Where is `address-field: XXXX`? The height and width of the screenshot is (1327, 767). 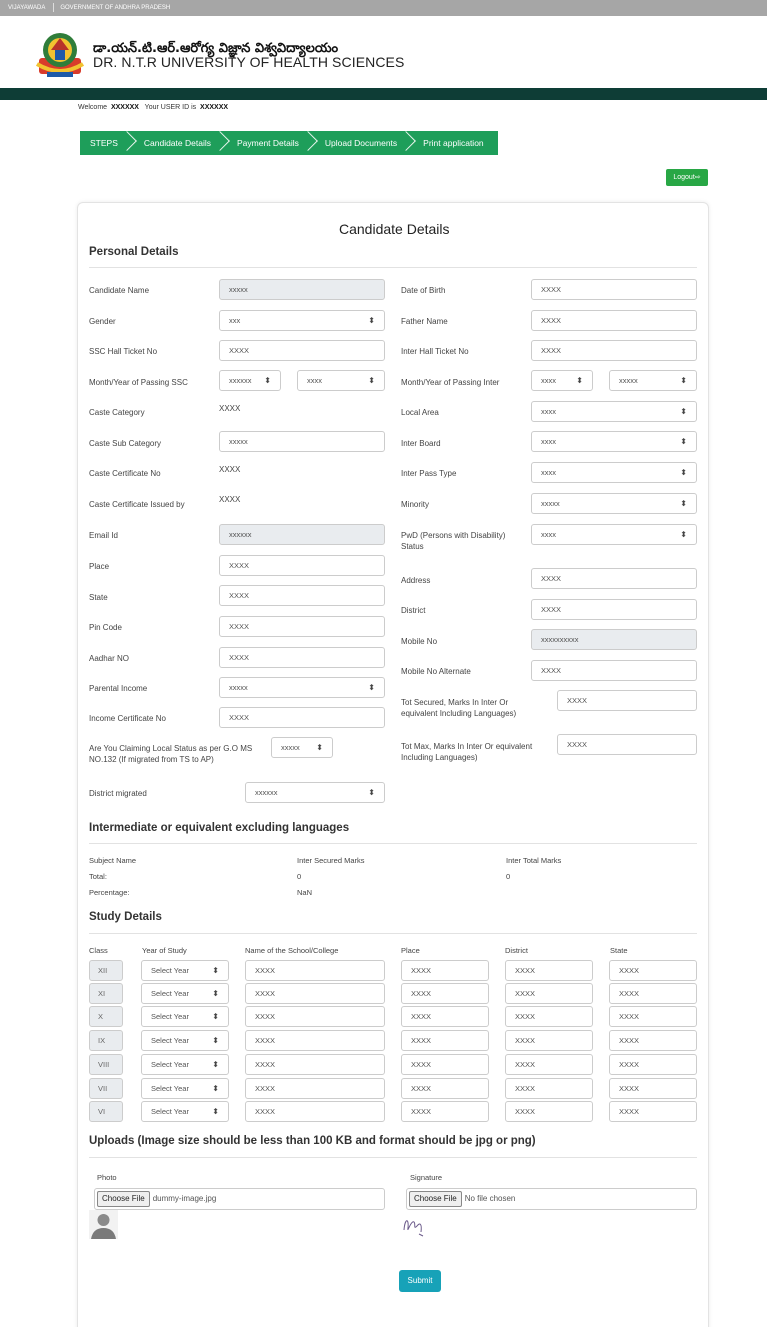
address-field: XXXX is located at coordinates (614, 578).